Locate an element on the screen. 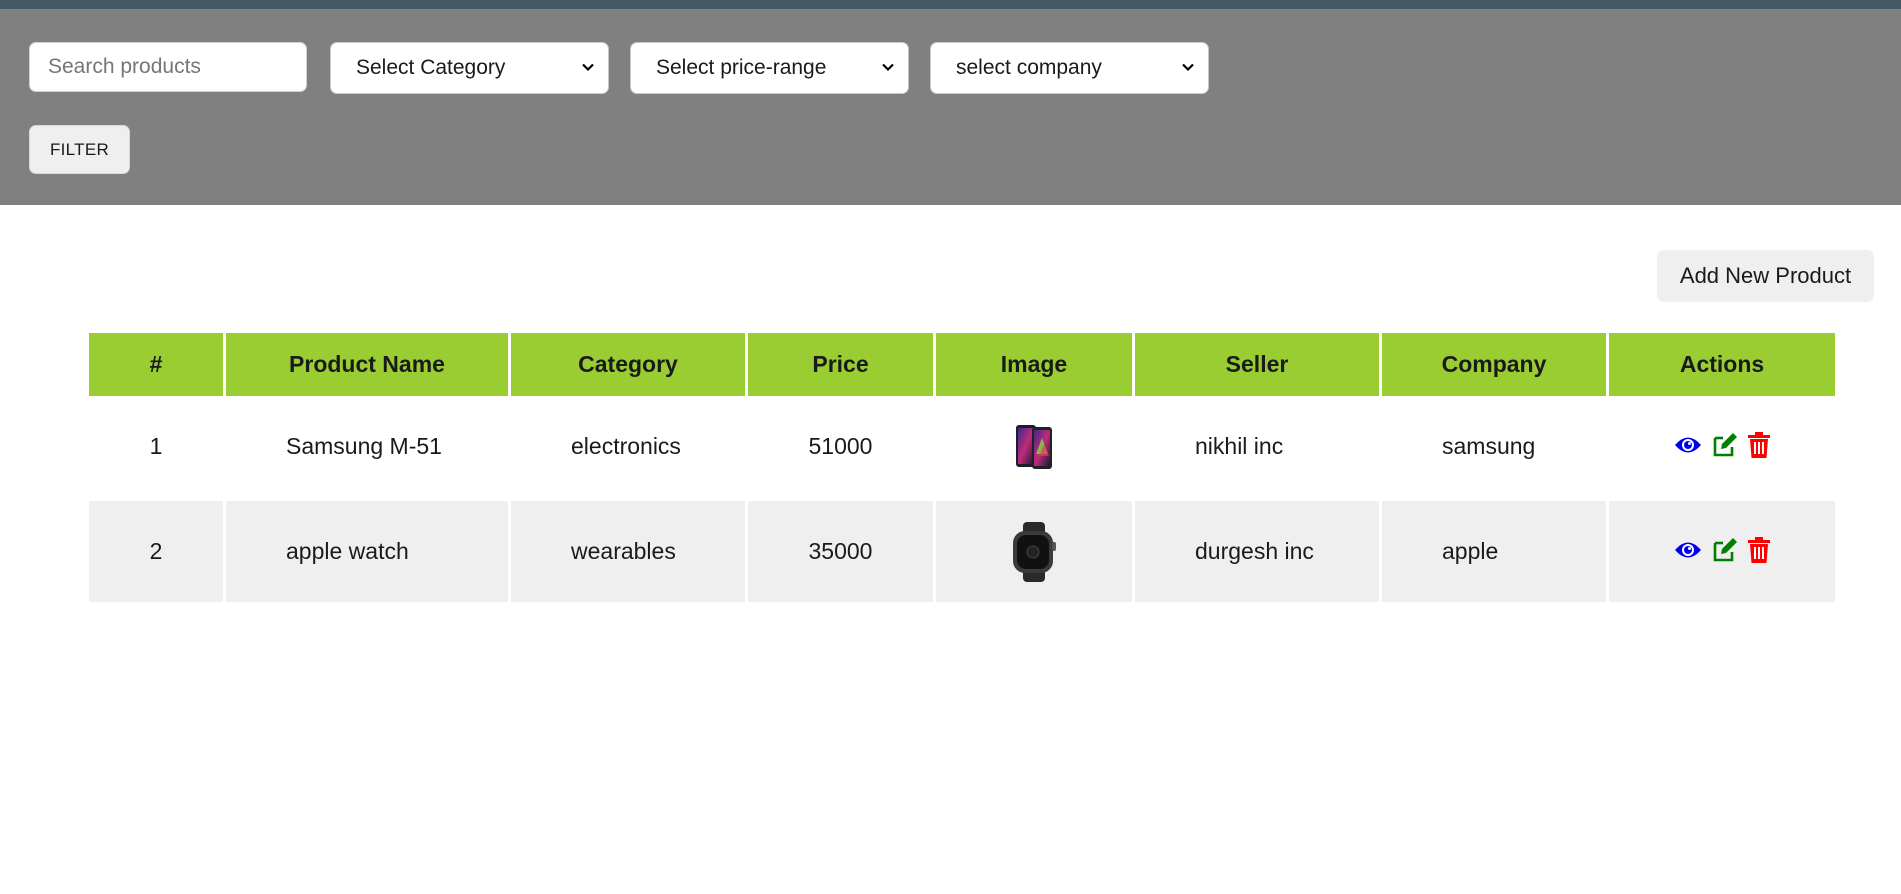 Image resolution: width=1901 pixels, height=894 pixels. cell-category: wearables is located at coordinates (628, 550).